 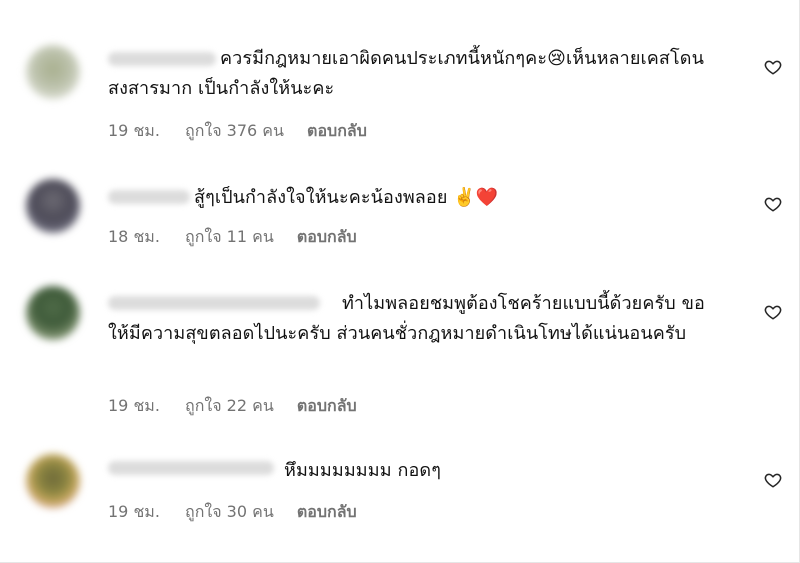 I want to click on like-count: ถูกใจ 30 คน, so click(x=229, y=512).